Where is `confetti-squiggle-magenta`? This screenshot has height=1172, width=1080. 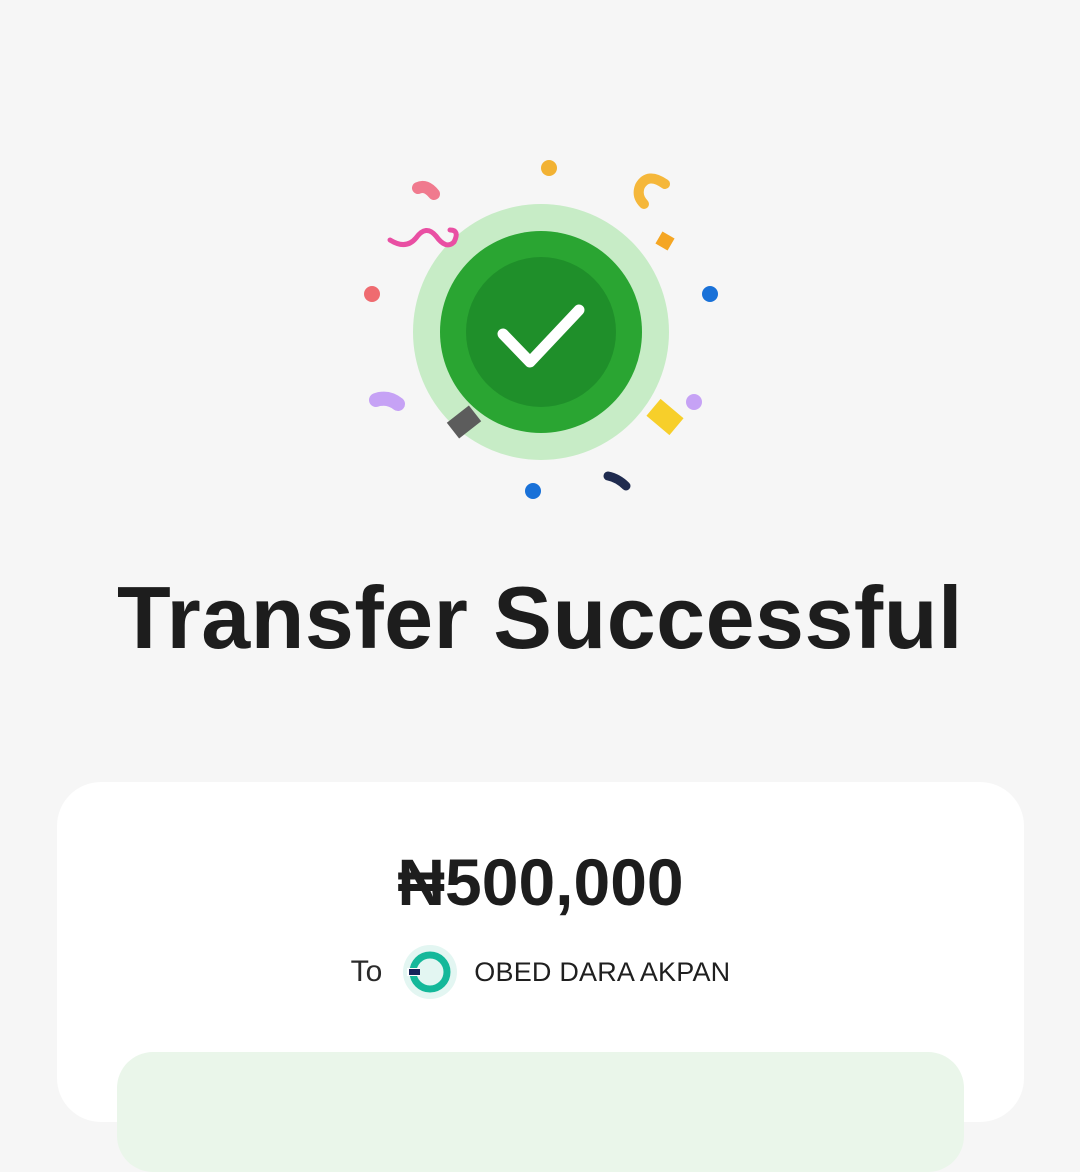 confetti-squiggle-magenta is located at coordinates (423, 237).